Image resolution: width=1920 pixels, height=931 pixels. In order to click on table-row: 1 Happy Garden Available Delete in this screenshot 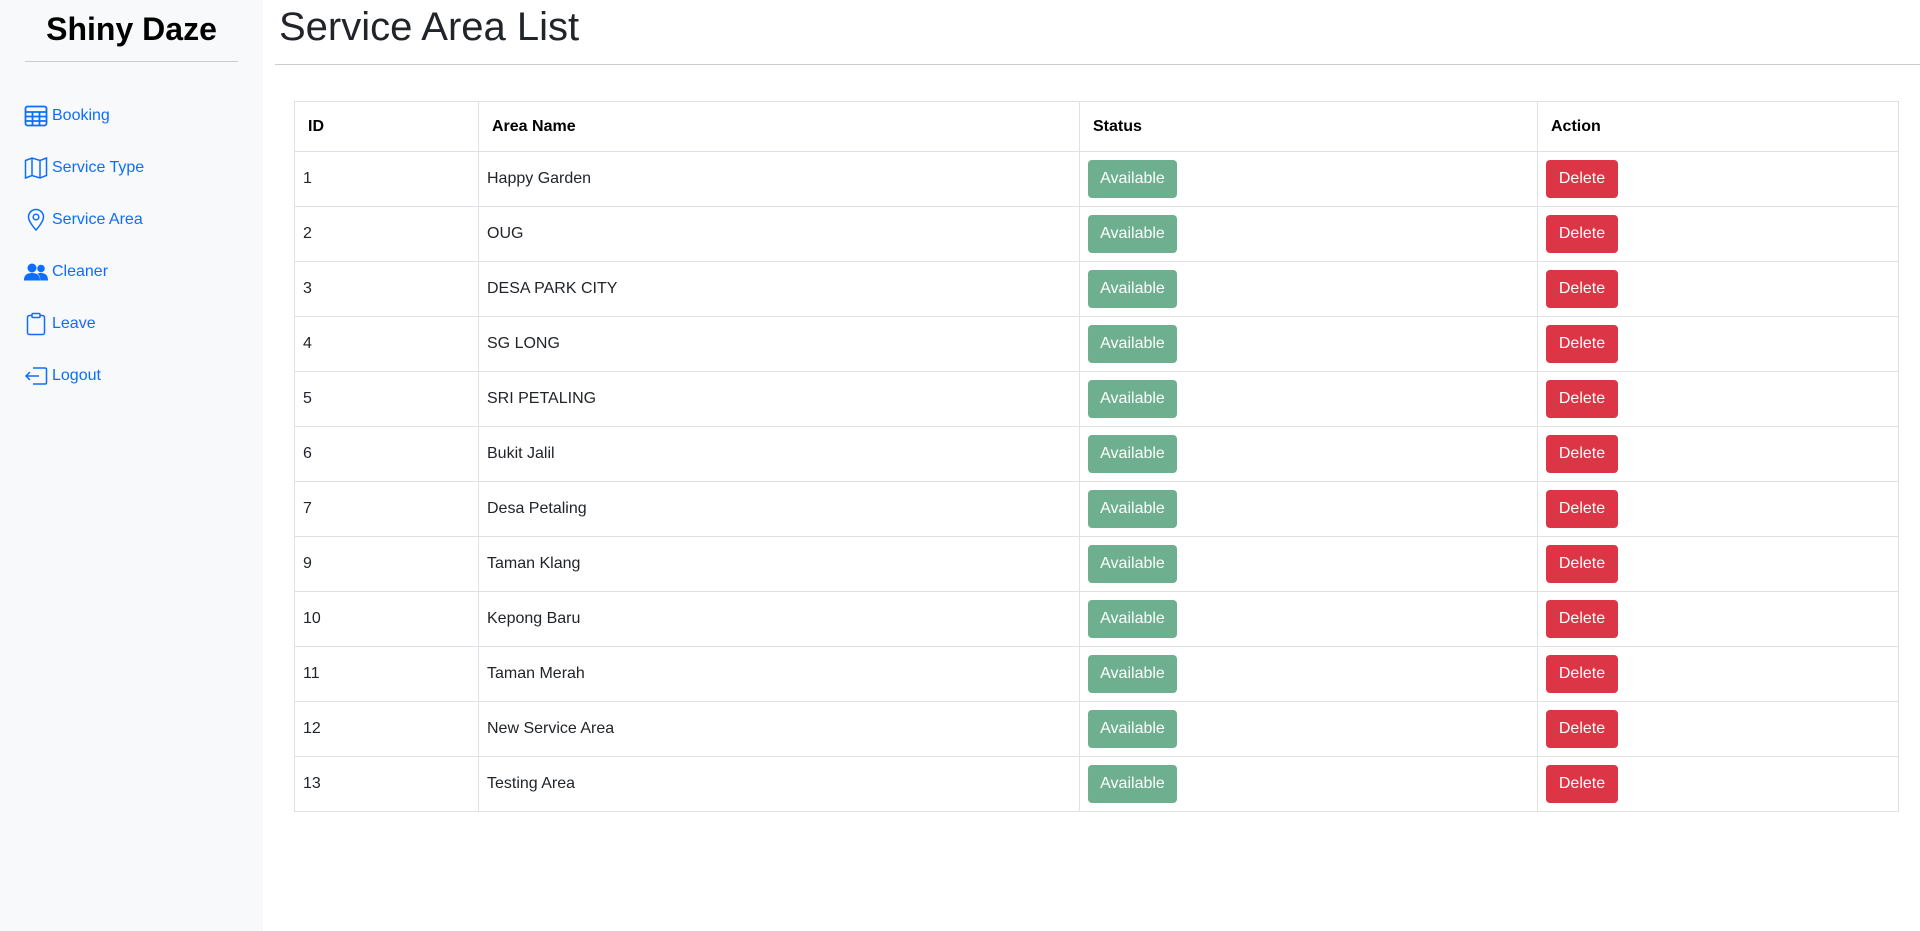, I will do `click(1096, 179)`.